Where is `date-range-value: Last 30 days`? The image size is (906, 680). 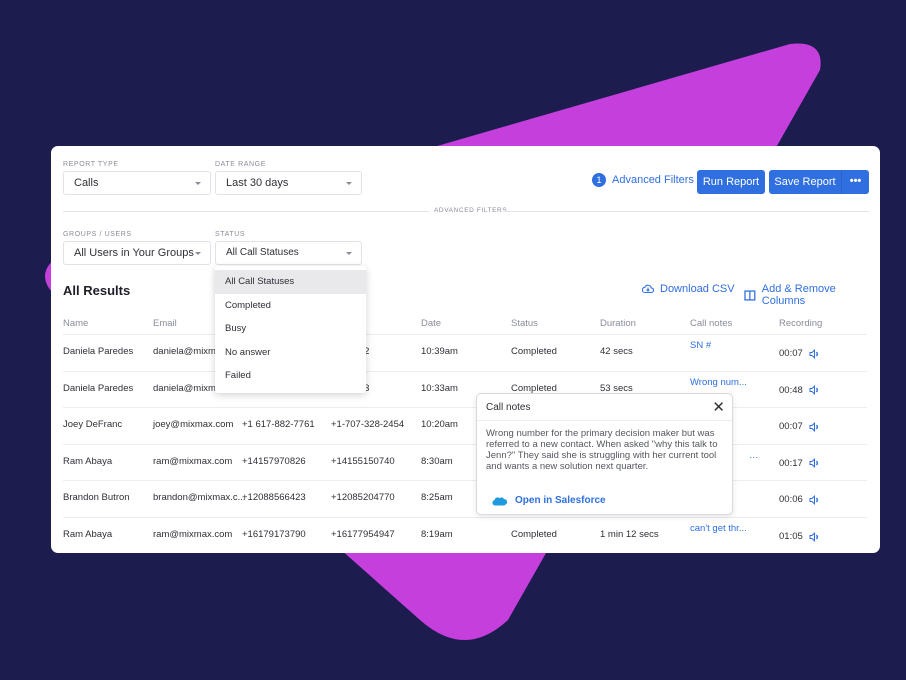 date-range-value: Last 30 days is located at coordinates (257, 183).